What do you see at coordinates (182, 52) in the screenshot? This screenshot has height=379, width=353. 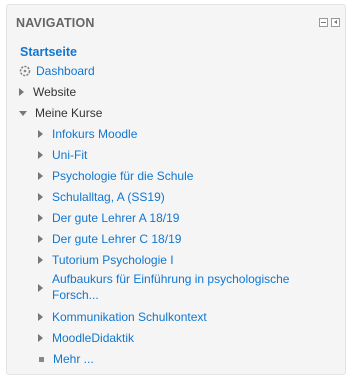 I see `nav-home-link: Startseite` at bounding box center [182, 52].